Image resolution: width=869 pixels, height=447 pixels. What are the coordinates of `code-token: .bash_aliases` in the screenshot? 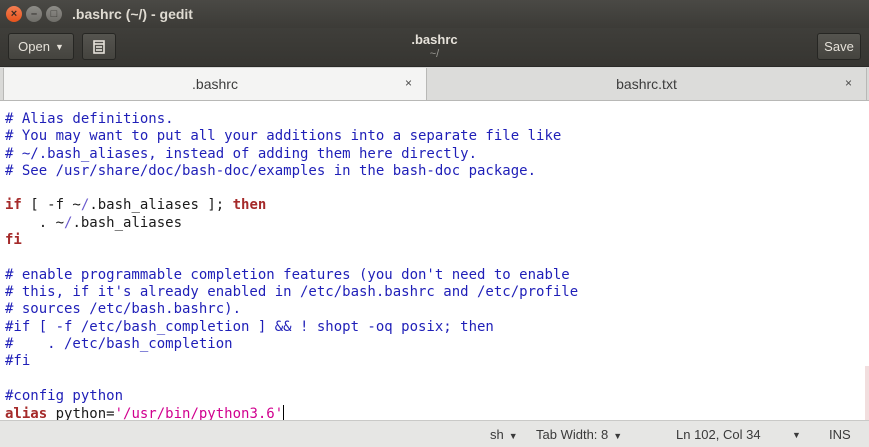 It's located at (127, 222).